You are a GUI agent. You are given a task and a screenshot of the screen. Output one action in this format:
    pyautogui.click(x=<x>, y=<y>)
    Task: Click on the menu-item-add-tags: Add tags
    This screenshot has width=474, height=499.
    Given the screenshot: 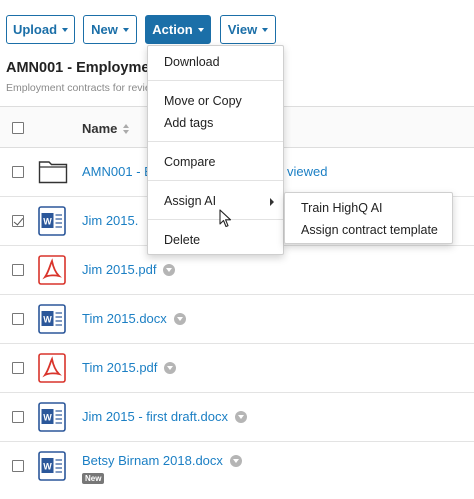 What is the action you would take?
    pyautogui.click(x=188, y=123)
    